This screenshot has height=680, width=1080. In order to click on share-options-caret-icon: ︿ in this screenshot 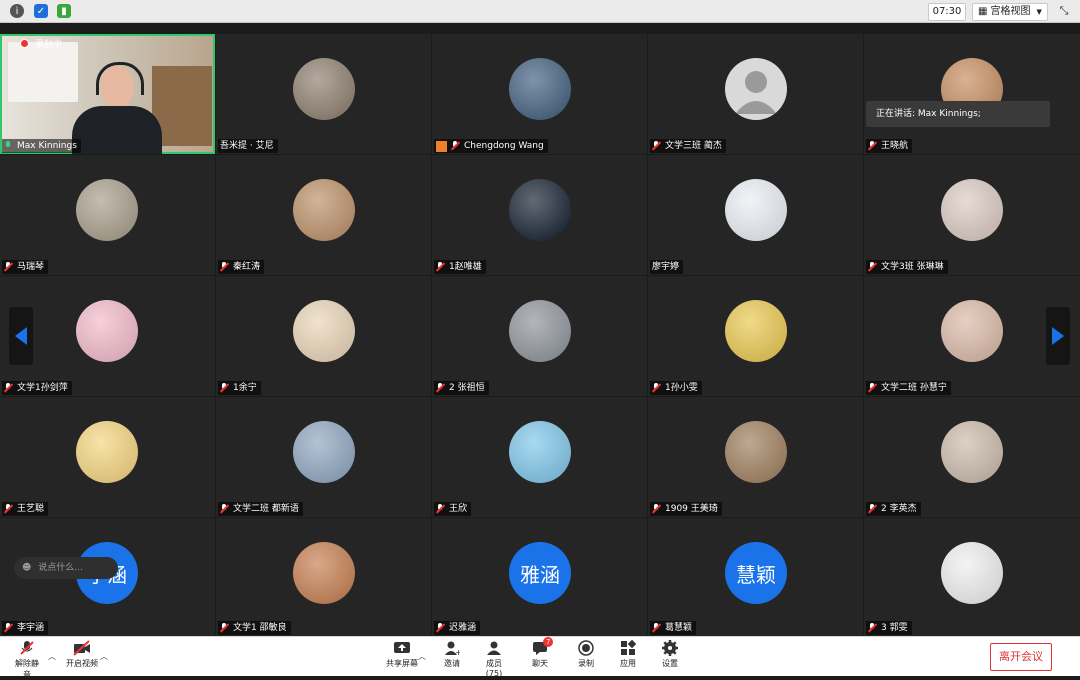, I will do `click(422, 656)`.